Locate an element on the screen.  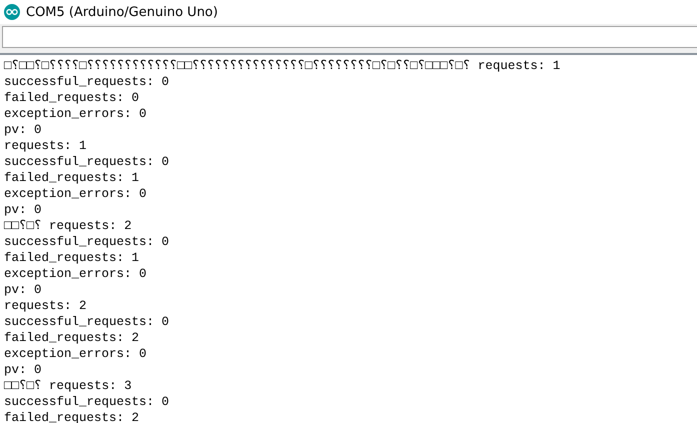
app-logo-icon is located at coordinates (12, 12).